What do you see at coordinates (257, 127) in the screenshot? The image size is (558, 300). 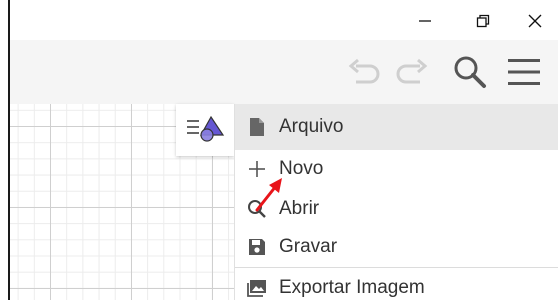 I see `file-icon` at bounding box center [257, 127].